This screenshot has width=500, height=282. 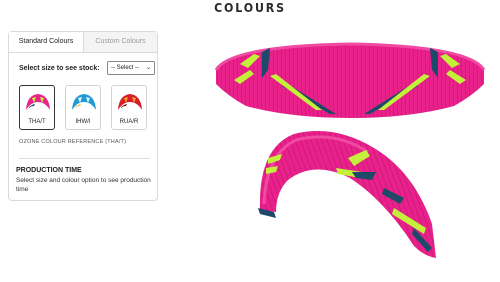 What do you see at coordinates (59, 68) in the screenshot?
I see `stock-label: Select size to see stock:` at bounding box center [59, 68].